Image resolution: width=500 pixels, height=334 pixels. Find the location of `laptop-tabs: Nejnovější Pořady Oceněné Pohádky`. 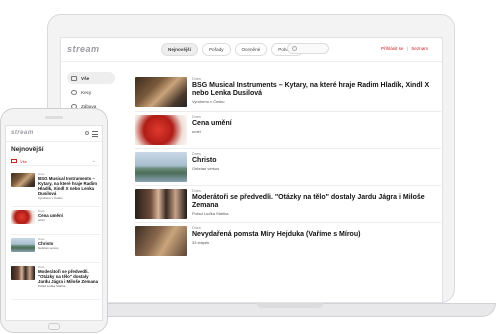

laptop-tabs: Nejnovější Pořady Oceněné Pohádky is located at coordinates (232, 49).